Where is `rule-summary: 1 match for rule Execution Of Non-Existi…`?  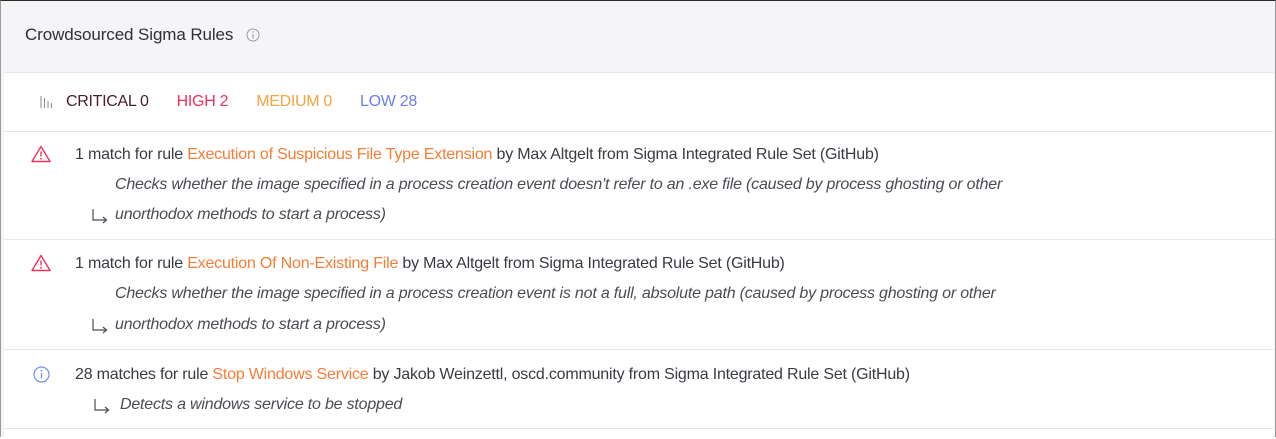 rule-summary: 1 match for rule Execution Of Non-Existi… is located at coordinates (430, 264).